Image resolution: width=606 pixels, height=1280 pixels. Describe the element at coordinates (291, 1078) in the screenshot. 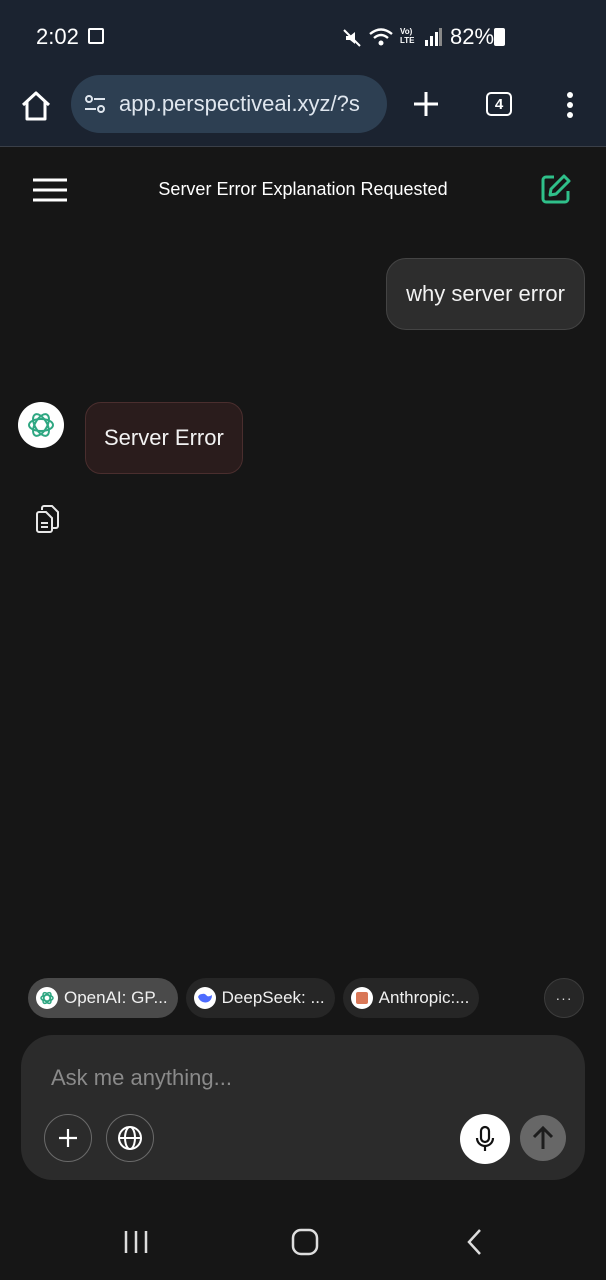

I see `message-input` at that location.